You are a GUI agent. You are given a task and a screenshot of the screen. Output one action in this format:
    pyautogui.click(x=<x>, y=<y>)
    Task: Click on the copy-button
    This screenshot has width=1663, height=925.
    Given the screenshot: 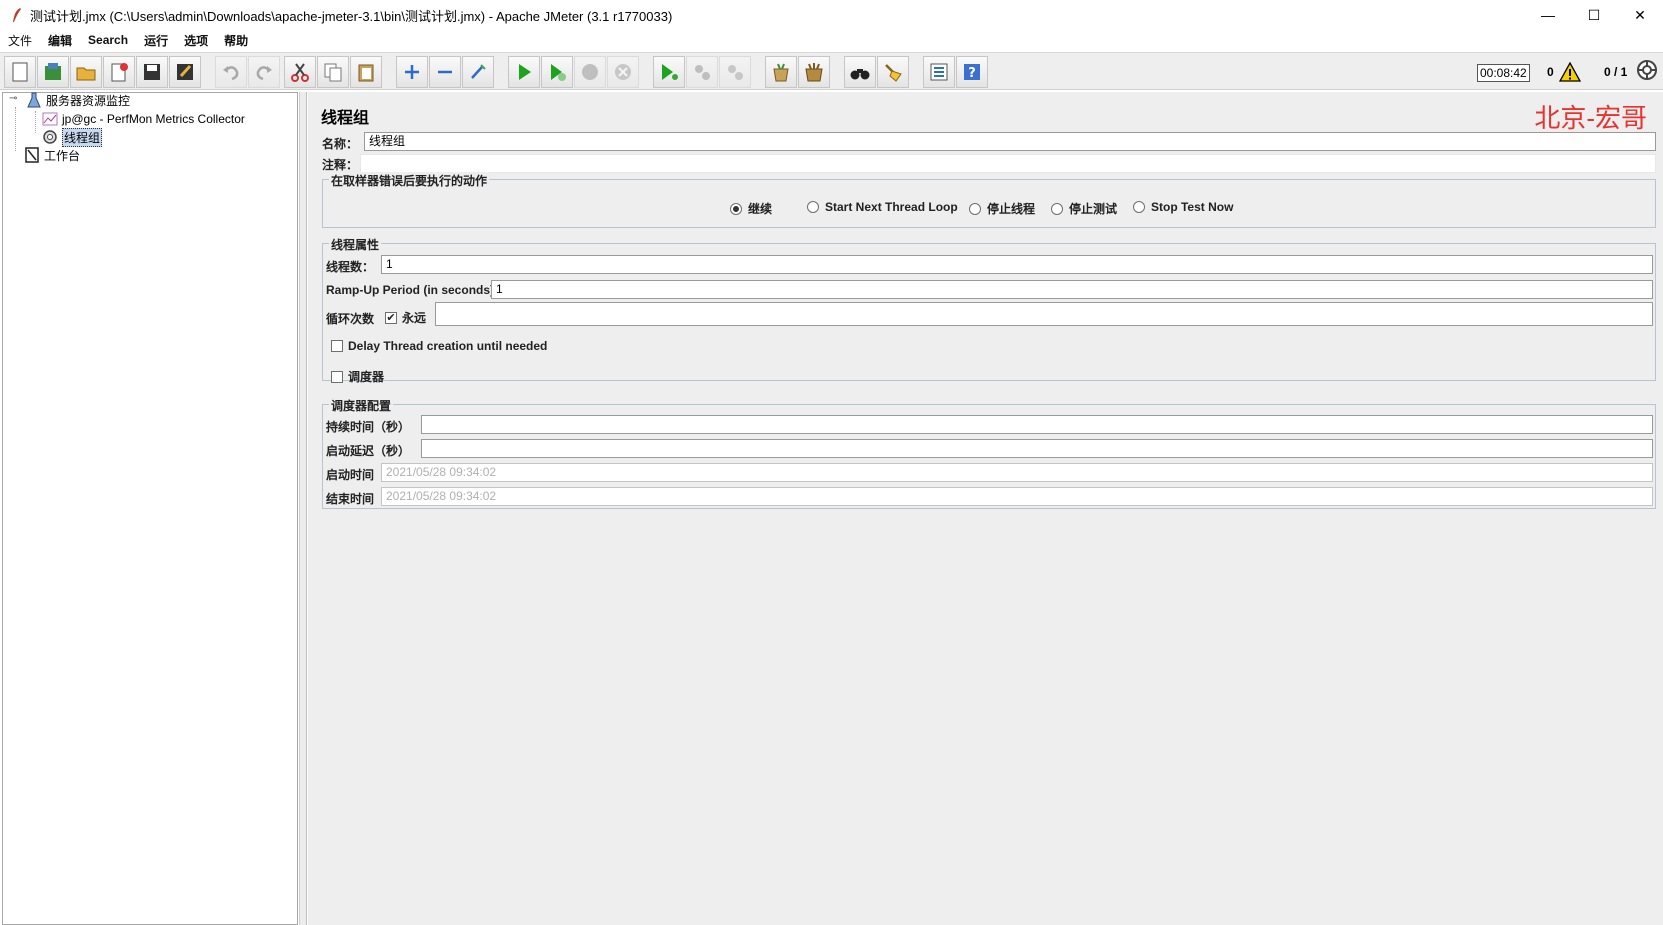 What is the action you would take?
    pyautogui.click(x=333, y=72)
    